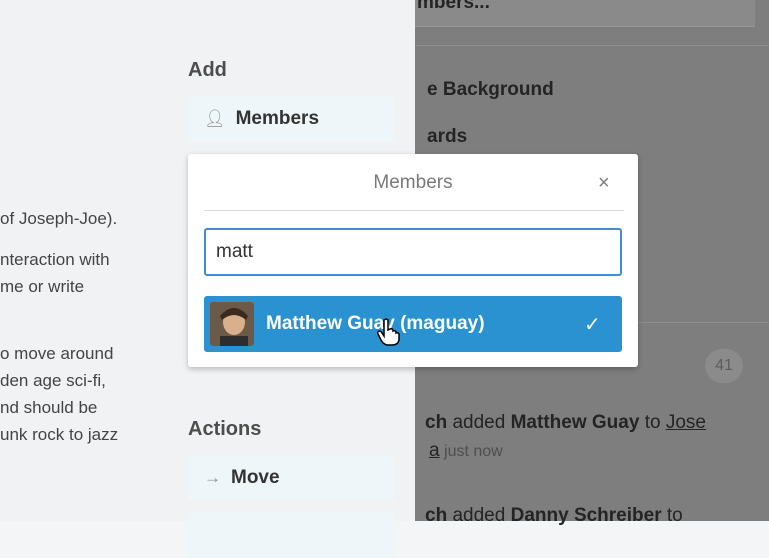 Image resolution: width=769 pixels, height=558 pixels. Describe the element at coordinates (225, 429) in the screenshot. I see `actions-heading: Actions` at that location.